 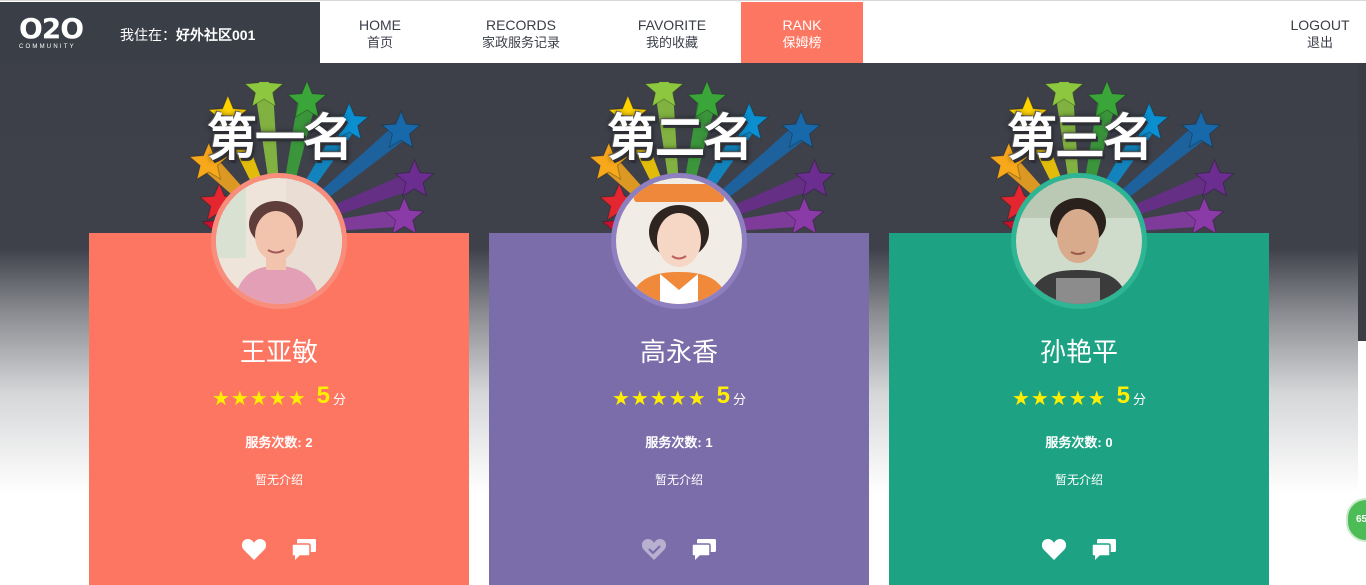 I want to click on service-count-value: 2, so click(x=309, y=442).